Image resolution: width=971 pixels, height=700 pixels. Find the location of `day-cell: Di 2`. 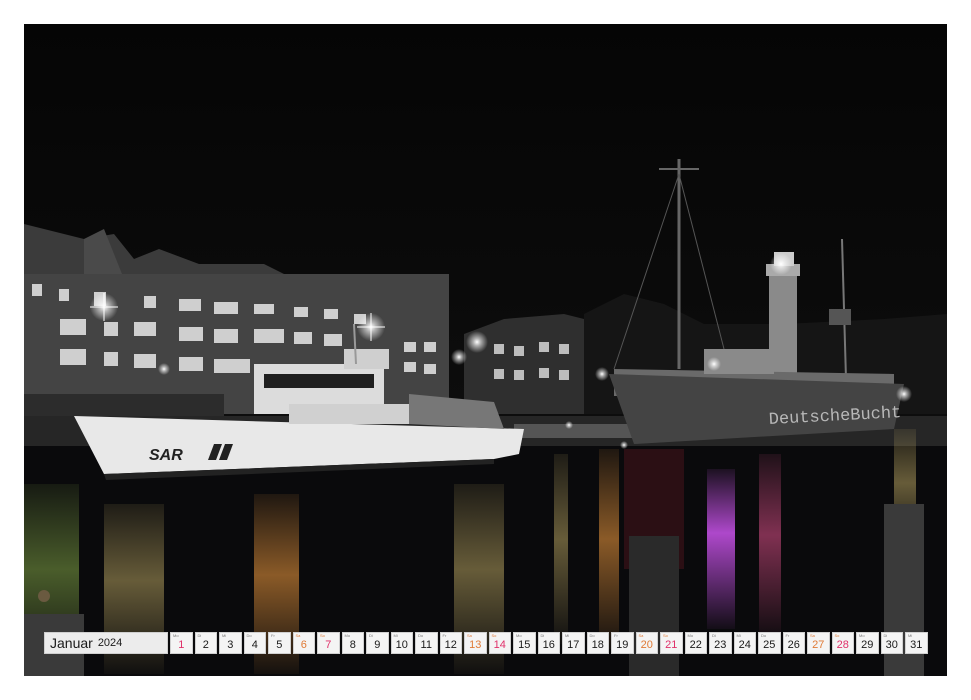

day-cell: Di 2 is located at coordinates (205, 643).